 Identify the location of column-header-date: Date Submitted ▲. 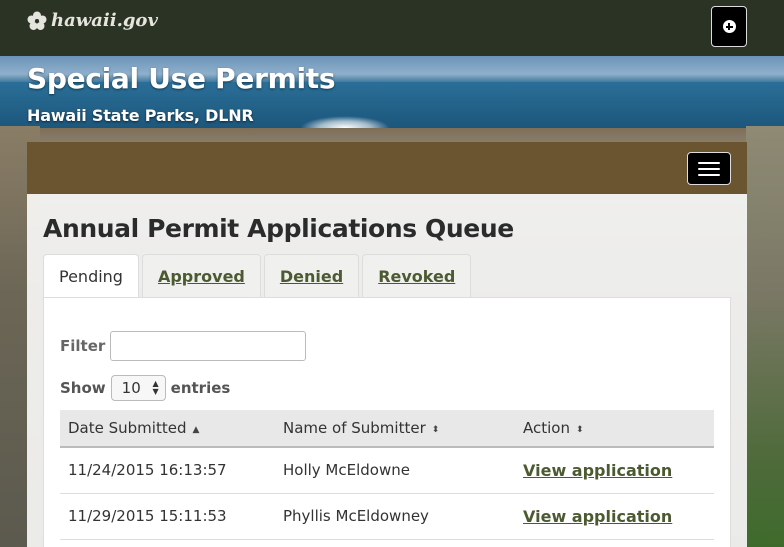
(167, 429).